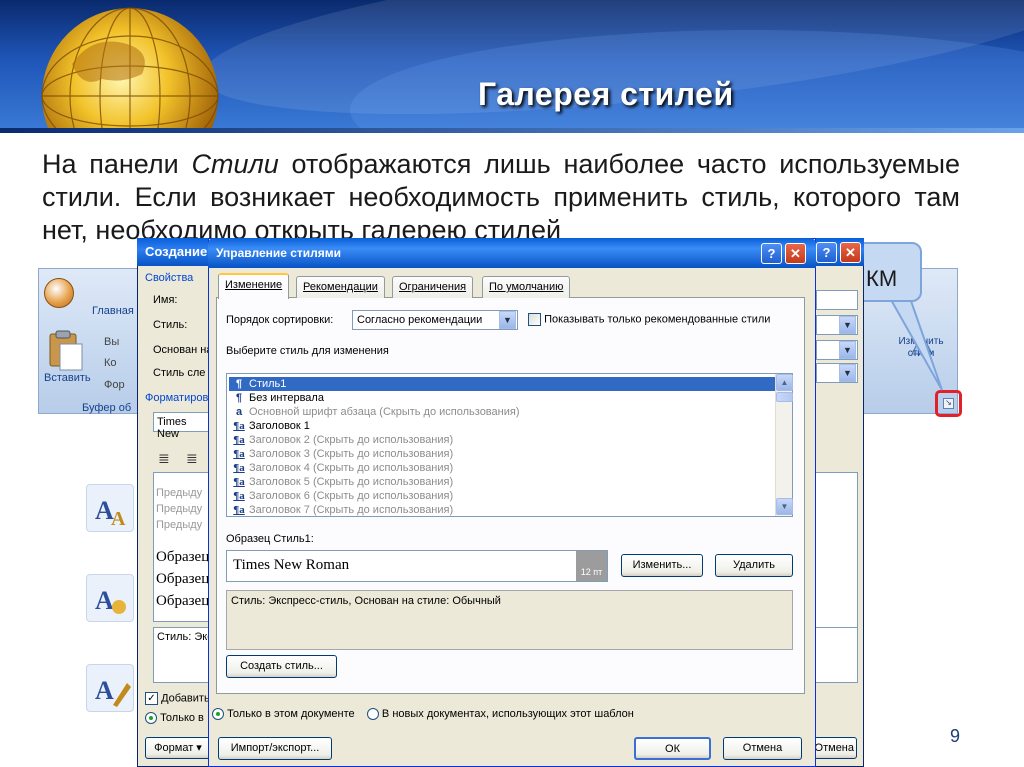 The height and width of the screenshot is (767, 1024). What do you see at coordinates (762, 748) in the screenshot?
I see `cancel-button: Отмена` at bounding box center [762, 748].